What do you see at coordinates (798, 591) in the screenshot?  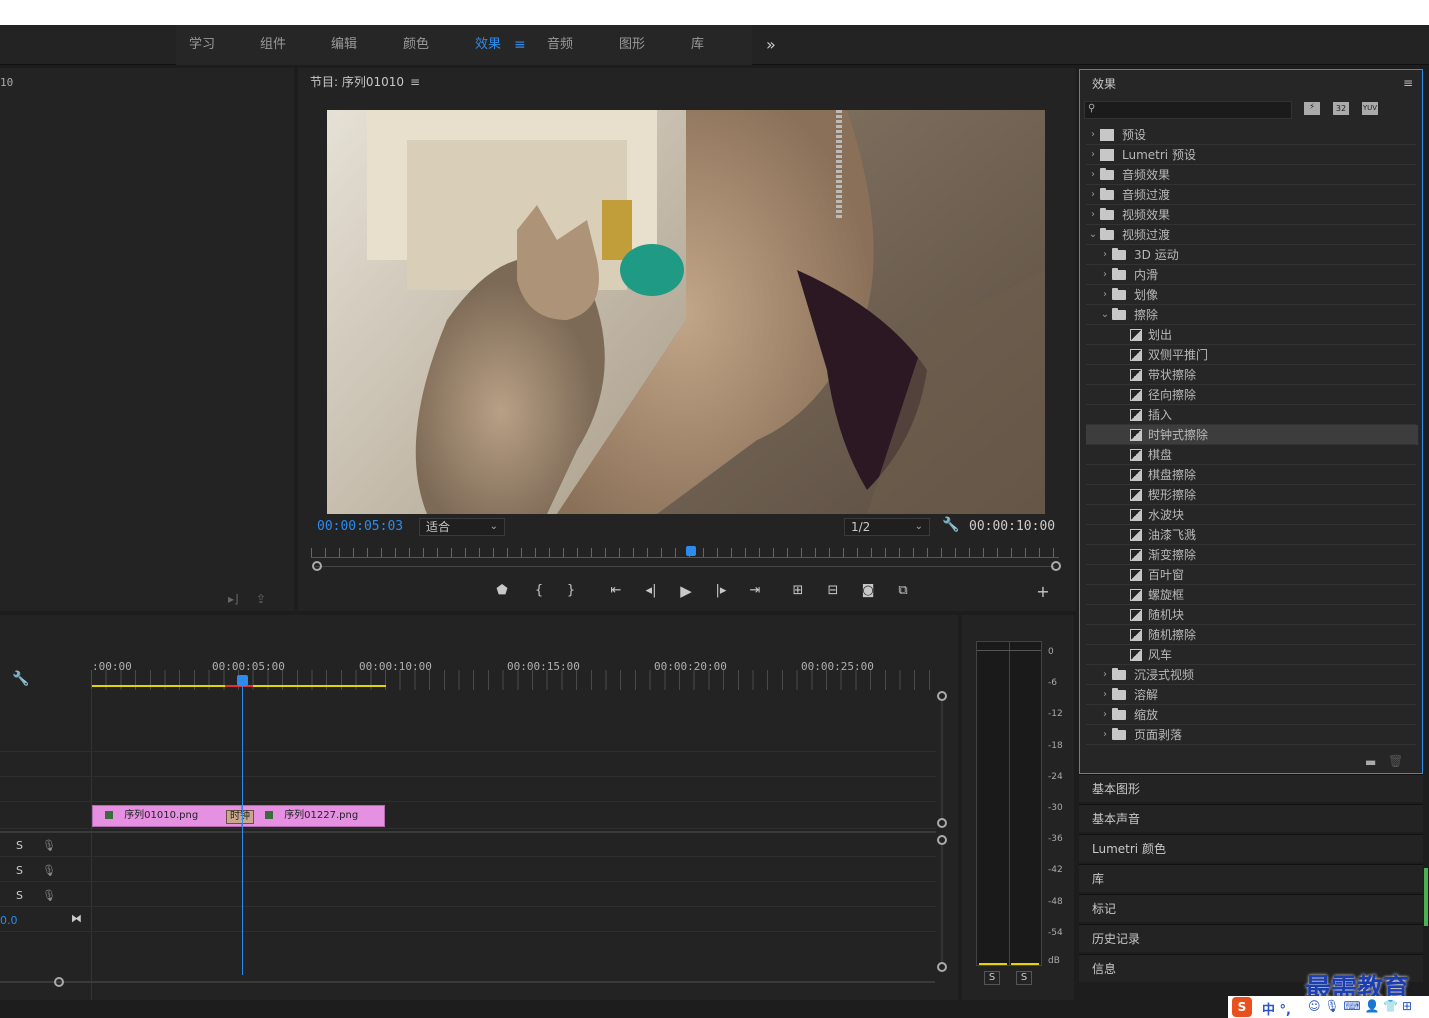 I see `lift-icon: ⊞` at bounding box center [798, 591].